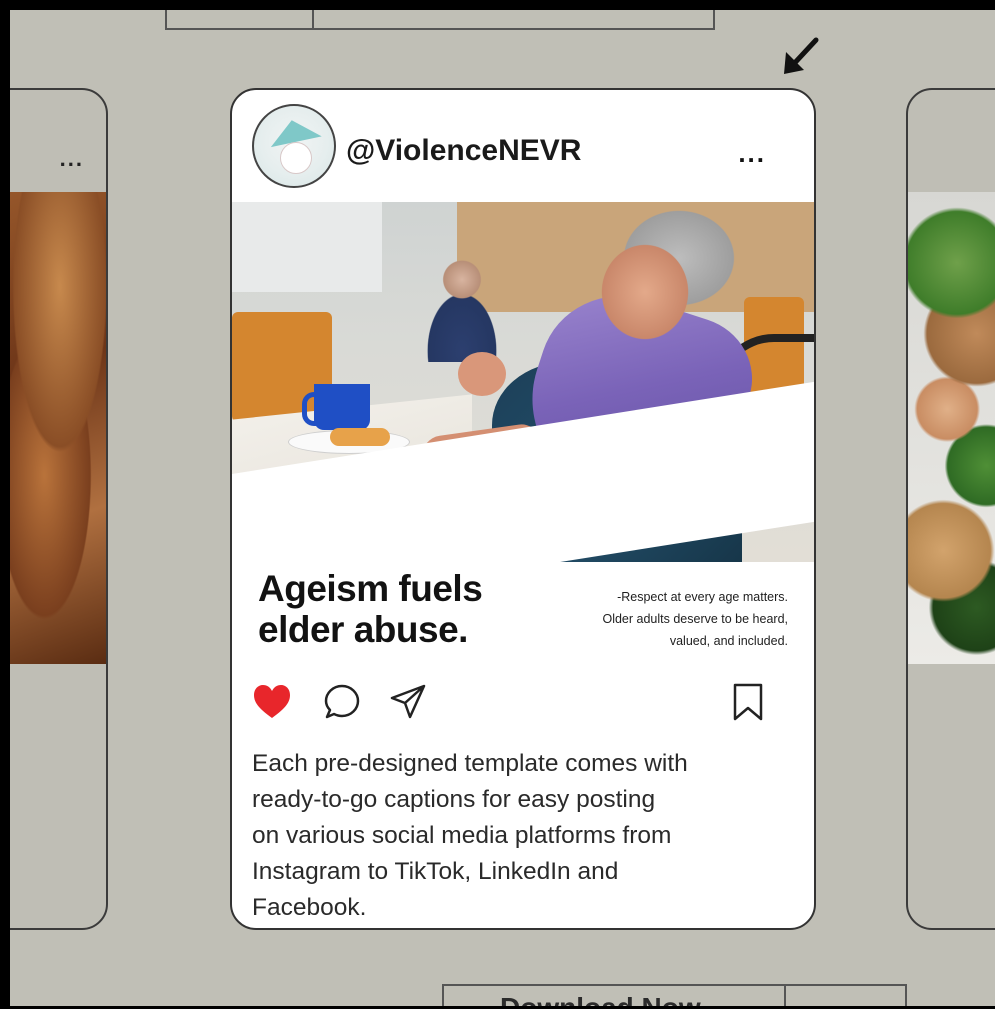 Image resolution: width=995 pixels, height=1009 pixels. I want to click on bread-photo, so click(58, 428).